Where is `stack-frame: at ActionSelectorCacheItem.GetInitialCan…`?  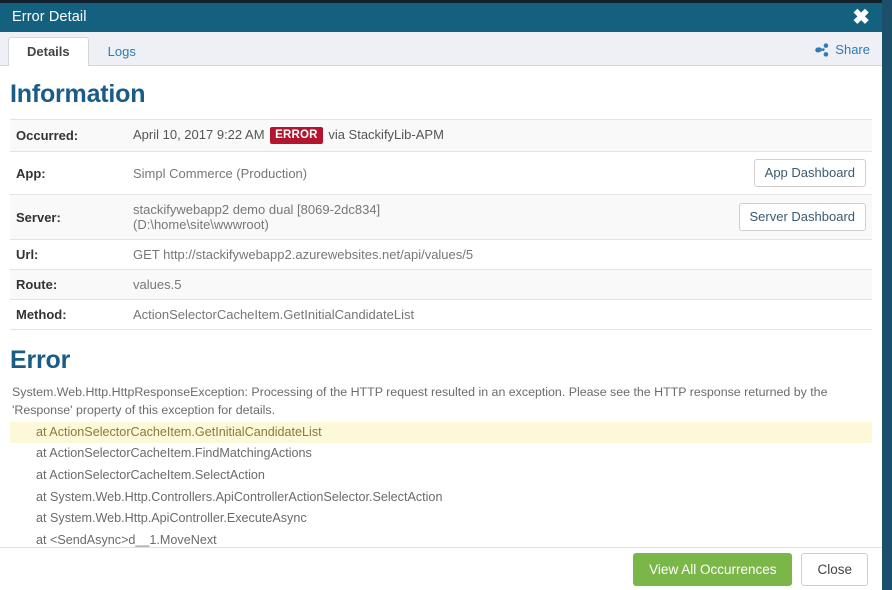
stack-frame: at ActionSelectorCacheItem.GetInitialCan… is located at coordinates (441, 432).